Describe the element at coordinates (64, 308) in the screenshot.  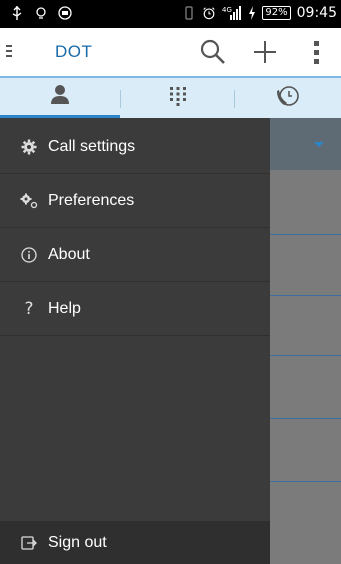
I see `drawer-item-label: Help` at that location.